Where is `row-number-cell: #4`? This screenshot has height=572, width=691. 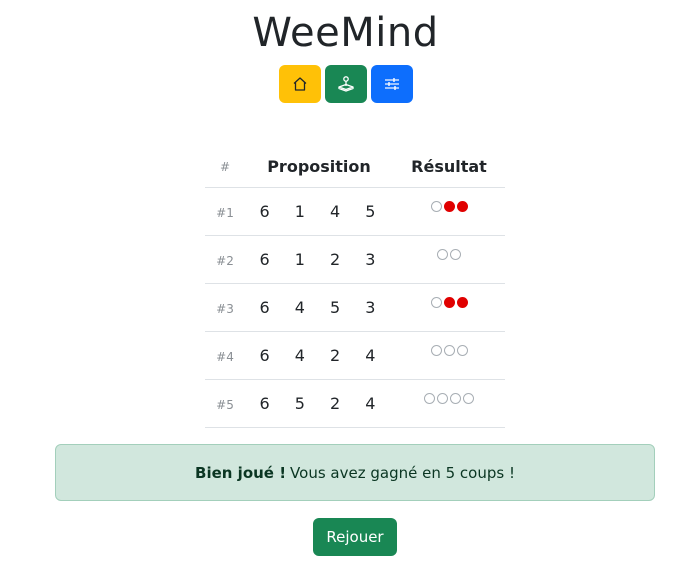 row-number-cell: #4 is located at coordinates (225, 355).